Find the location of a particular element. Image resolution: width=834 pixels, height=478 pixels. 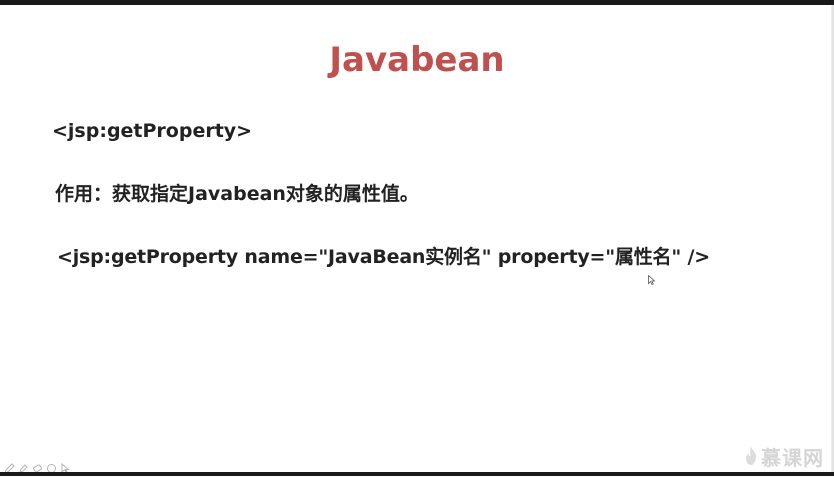

purpose-description: 作用：获取指定Javabean对象的属性值。 is located at coordinates (237, 194).